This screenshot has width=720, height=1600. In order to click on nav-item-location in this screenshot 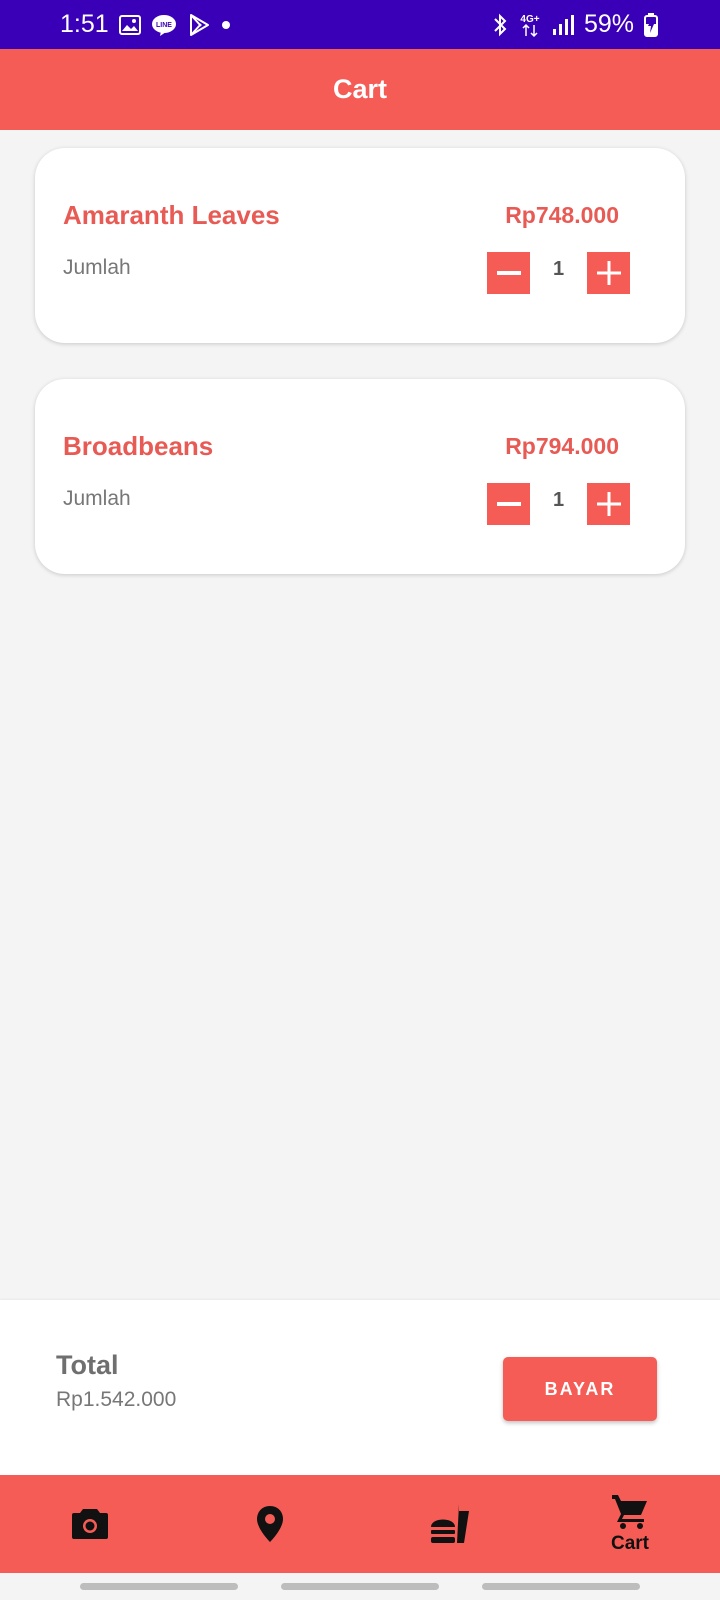, I will do `click(270, 1524)`.